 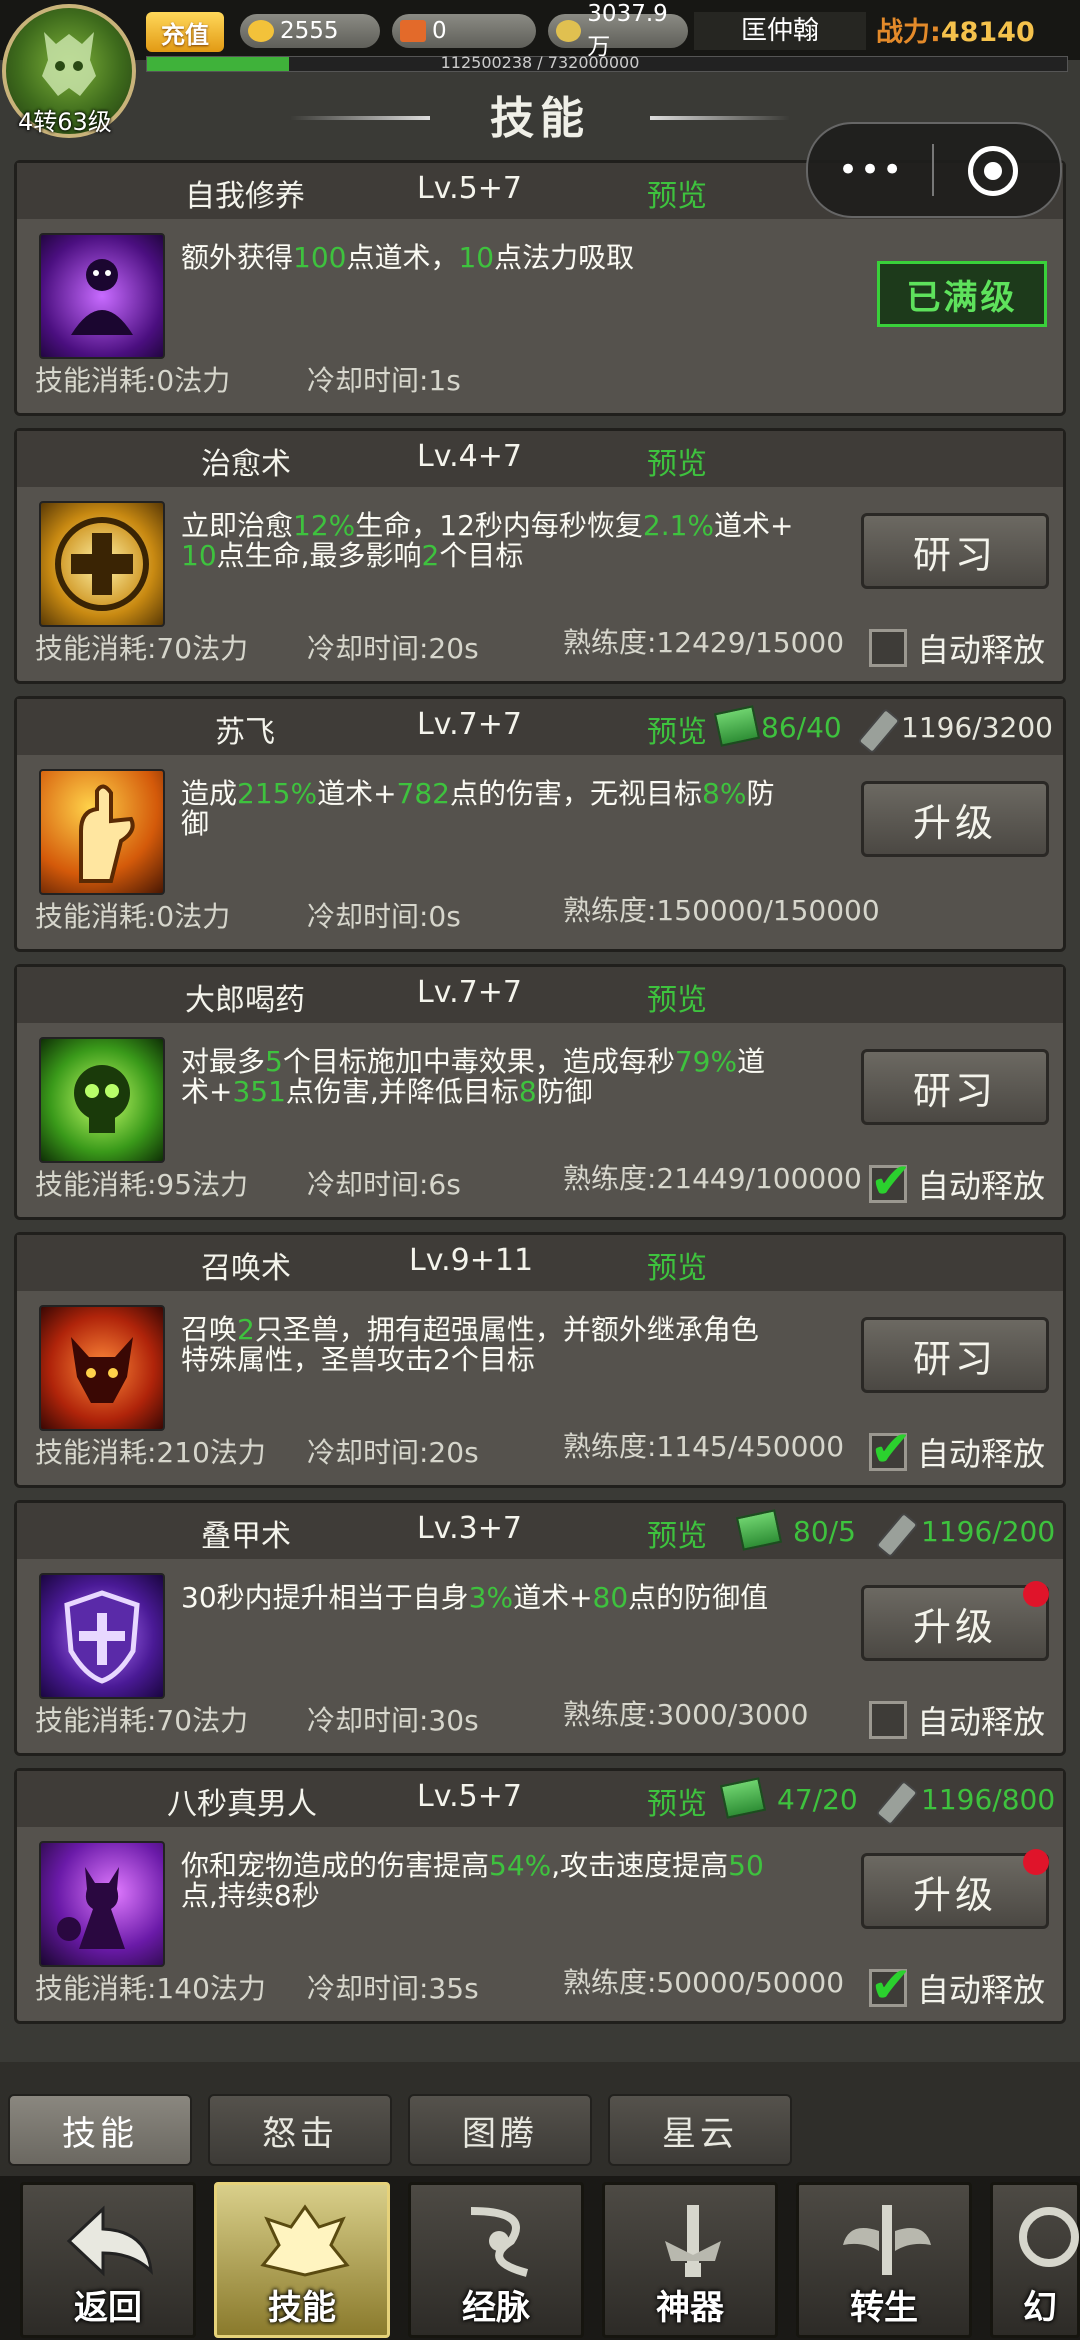 I want to click on subtab-skills: 技能, so click(x=100, y=2130).